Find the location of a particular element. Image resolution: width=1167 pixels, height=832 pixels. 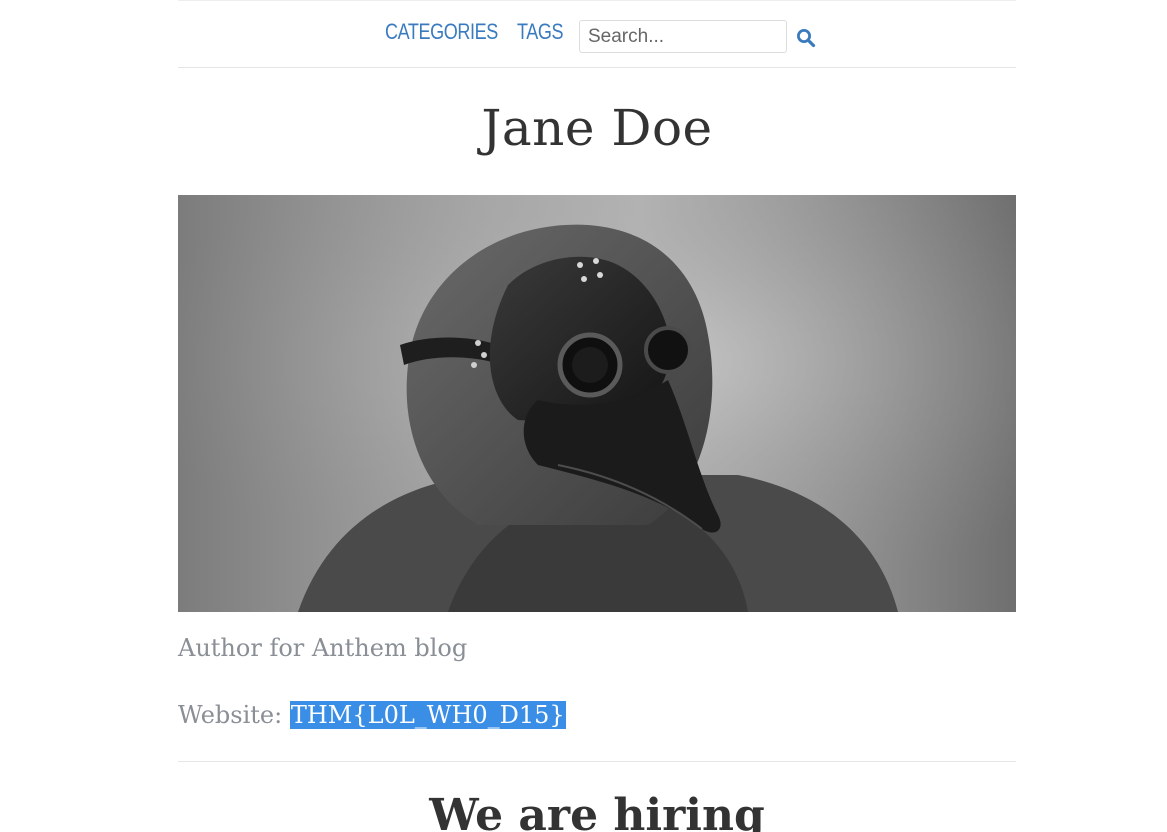

website-label: Website: is located at coordinates (230, 715).